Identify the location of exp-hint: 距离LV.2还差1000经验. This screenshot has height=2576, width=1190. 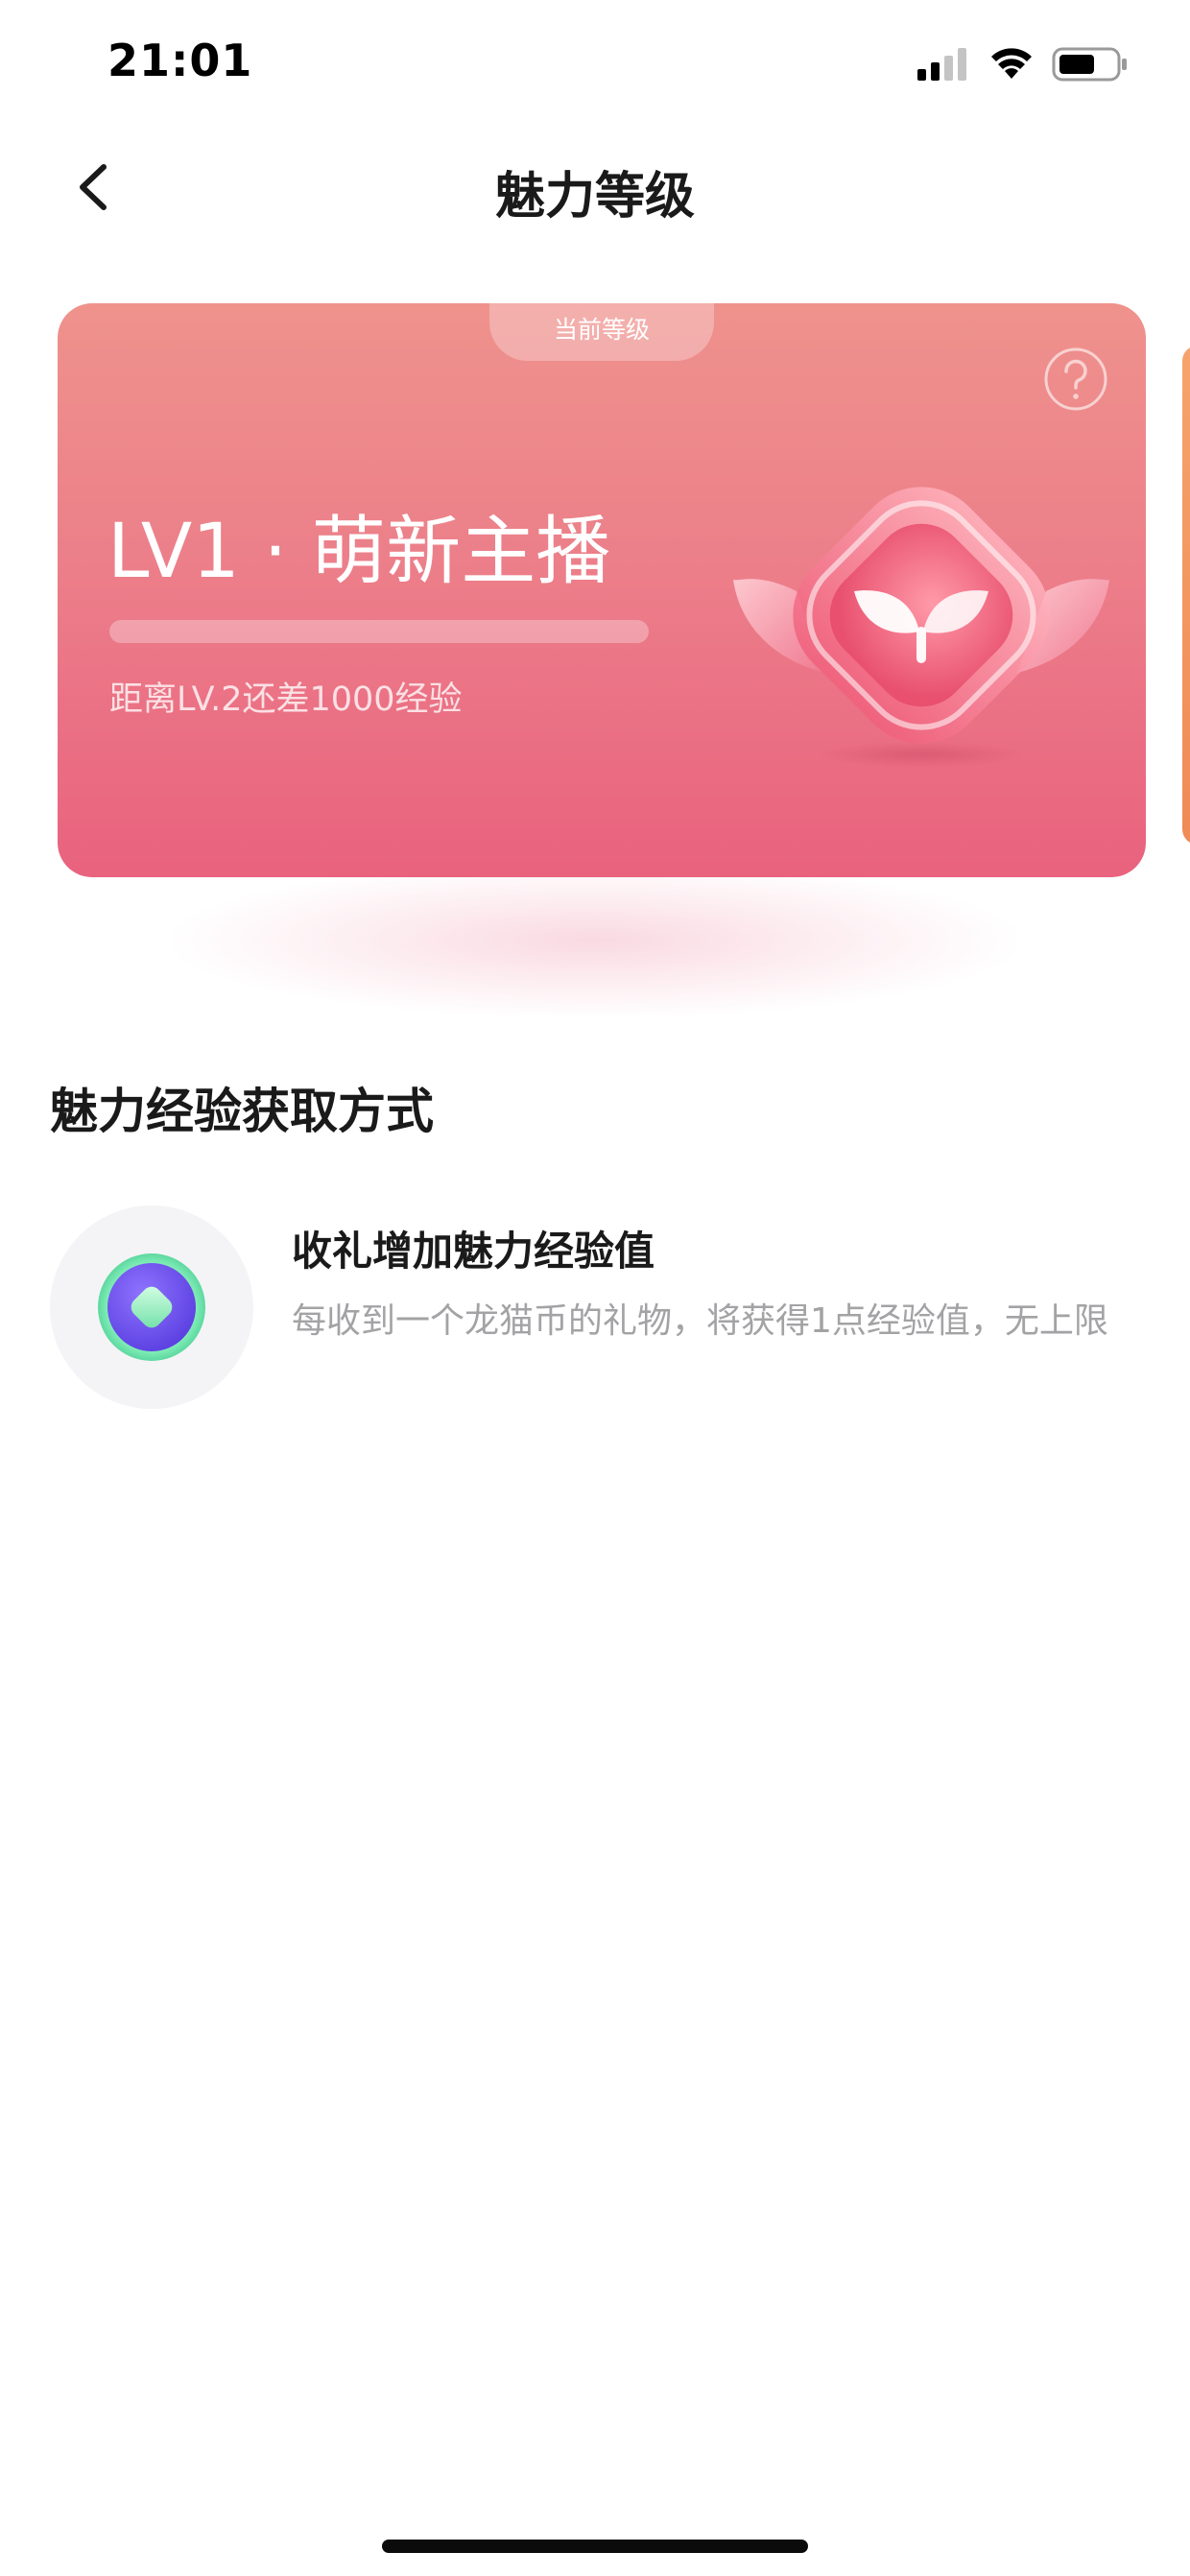
(286, 699).